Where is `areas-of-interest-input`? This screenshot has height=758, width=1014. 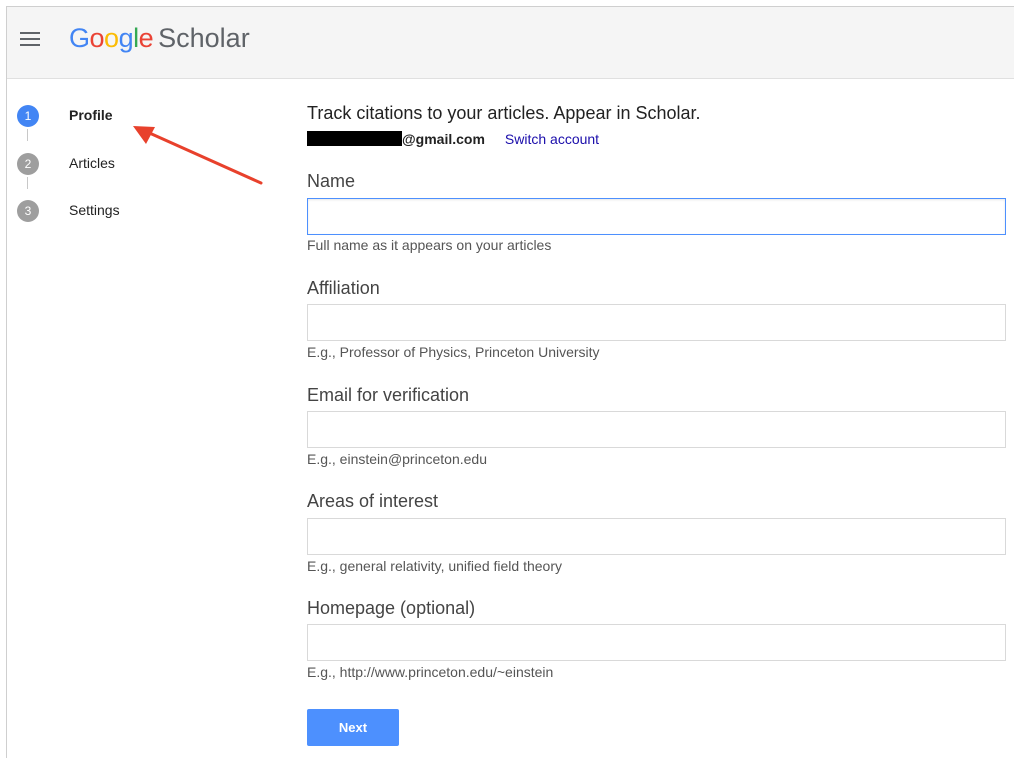 areas-of-interest-input is located at coordinates (656, 536).